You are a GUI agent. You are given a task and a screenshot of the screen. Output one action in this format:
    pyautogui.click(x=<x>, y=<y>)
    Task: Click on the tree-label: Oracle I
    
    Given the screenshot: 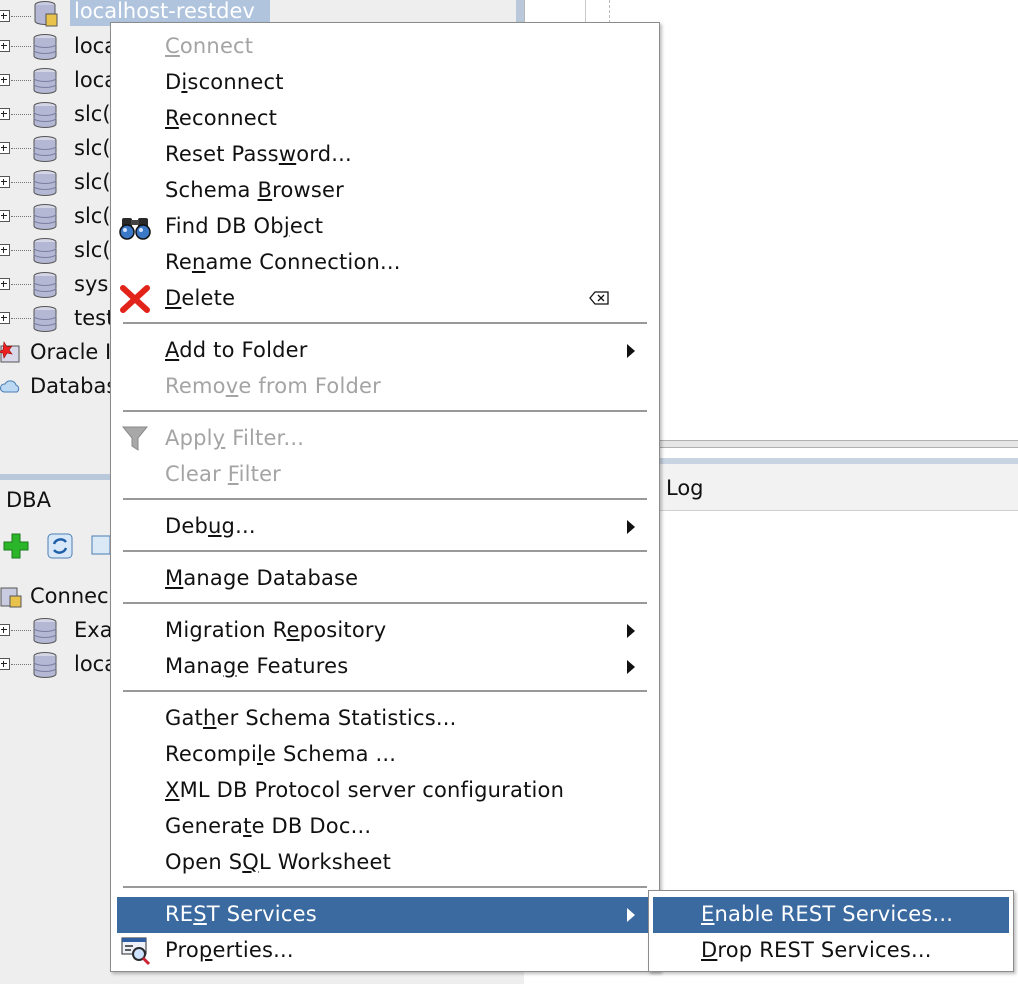 What is the action you would take?
    pyautogui.click(x=71, y=352)
    